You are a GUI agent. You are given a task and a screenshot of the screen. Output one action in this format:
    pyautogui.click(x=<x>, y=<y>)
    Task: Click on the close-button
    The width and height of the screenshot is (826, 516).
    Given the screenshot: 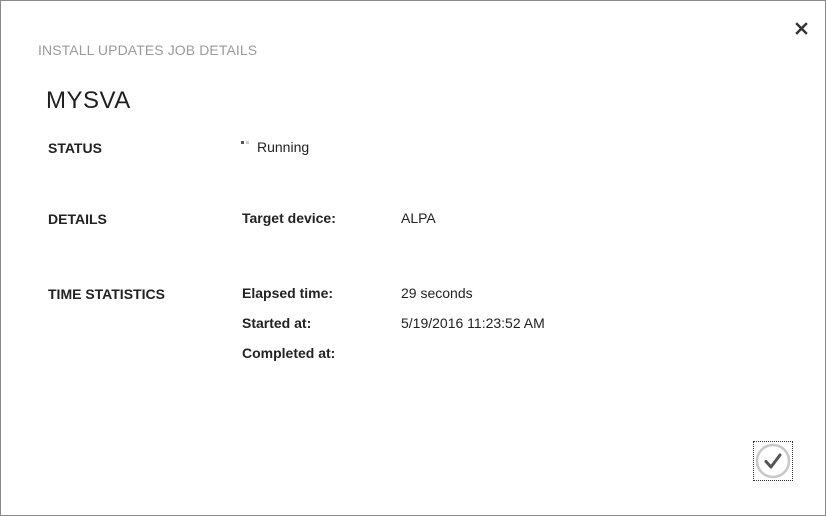 What is the action you would take?
    pyautogui.click(x=802, y=29)
    